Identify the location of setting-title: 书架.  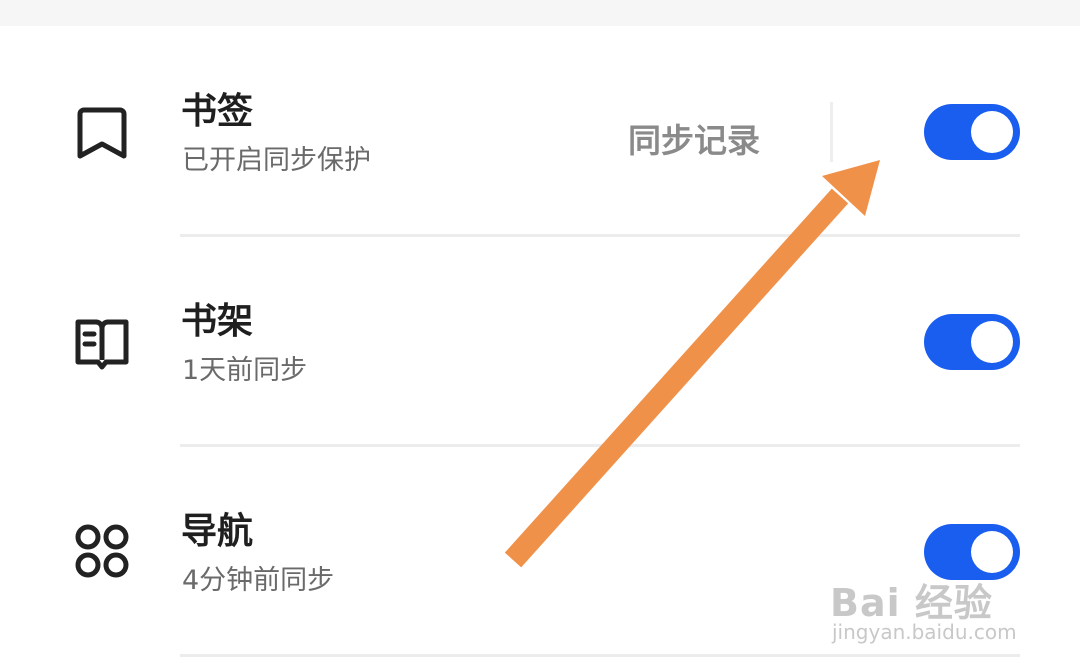
(217, 321).